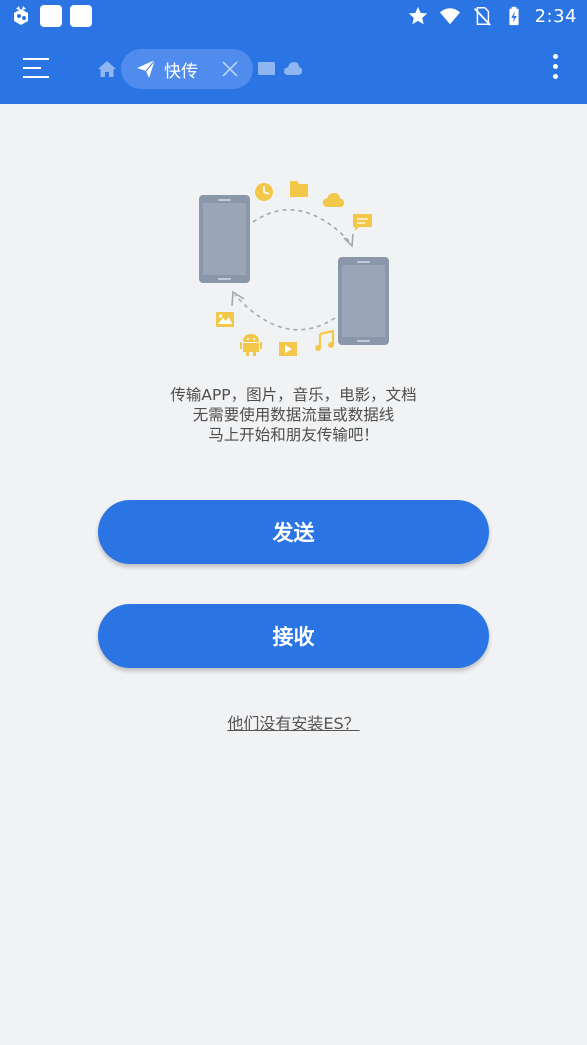 This screenshot has height=1045, width=587. Describe the element at coordinates (285, 312) in the screenshot. I see `arrow-bottom-icon` at that location.